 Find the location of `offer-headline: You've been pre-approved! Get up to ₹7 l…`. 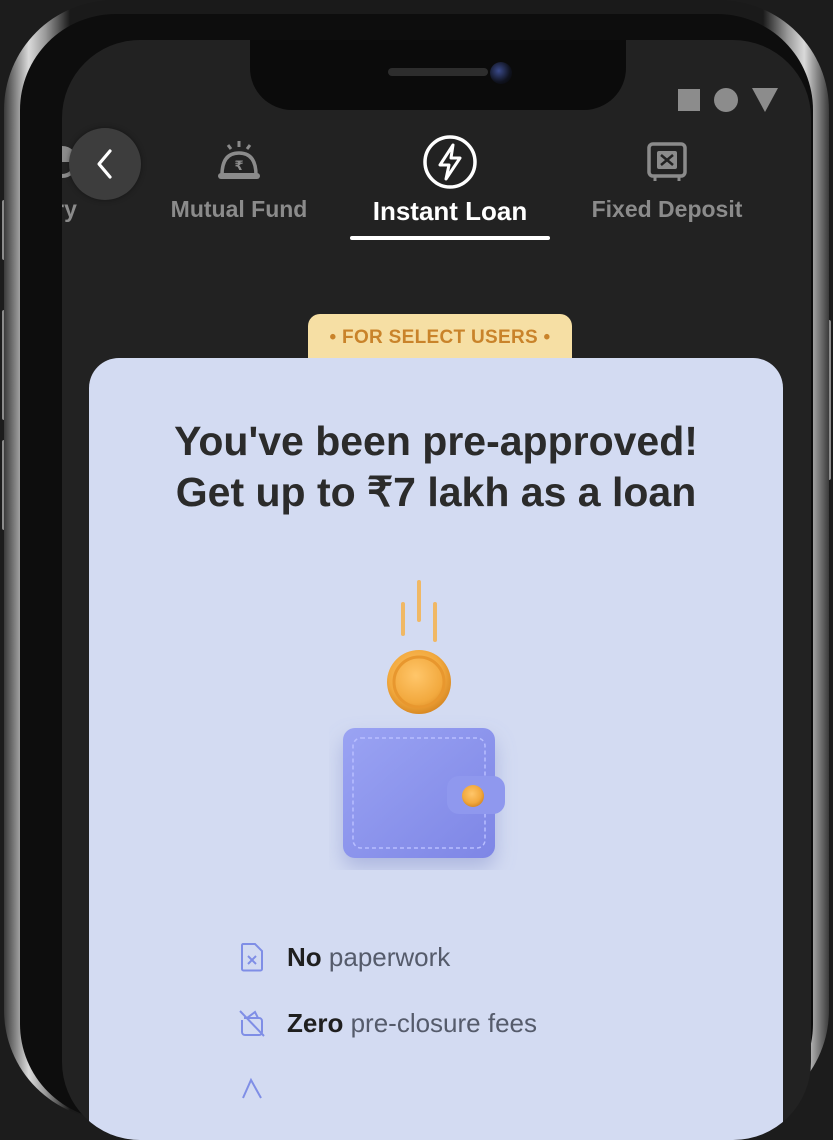

offer-headline: You've been pre-approved! Get up to ₹7 l… is located at coordinates (436, 467).